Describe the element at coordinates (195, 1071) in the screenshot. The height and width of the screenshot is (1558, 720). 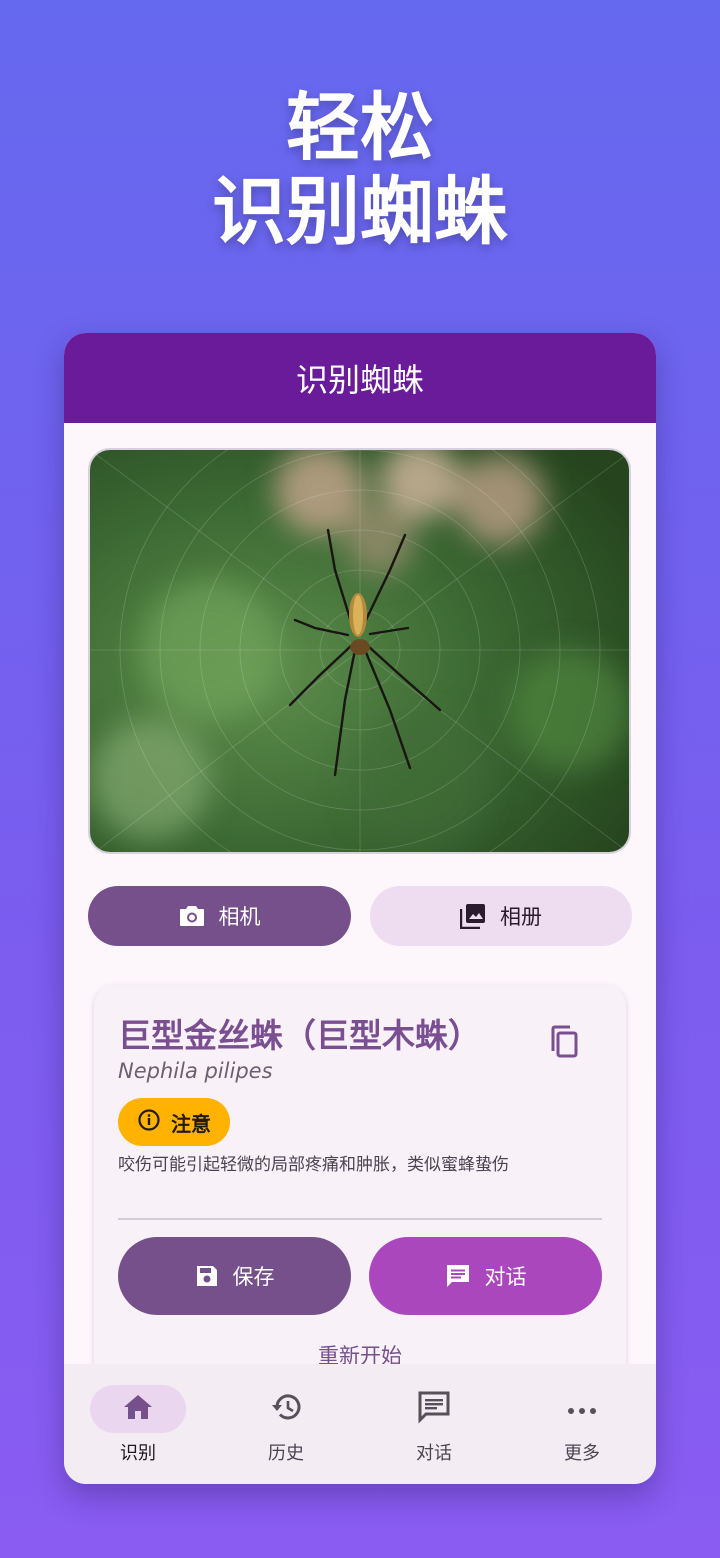
I see `species-latin-name: Nephila pilipes` at that location.